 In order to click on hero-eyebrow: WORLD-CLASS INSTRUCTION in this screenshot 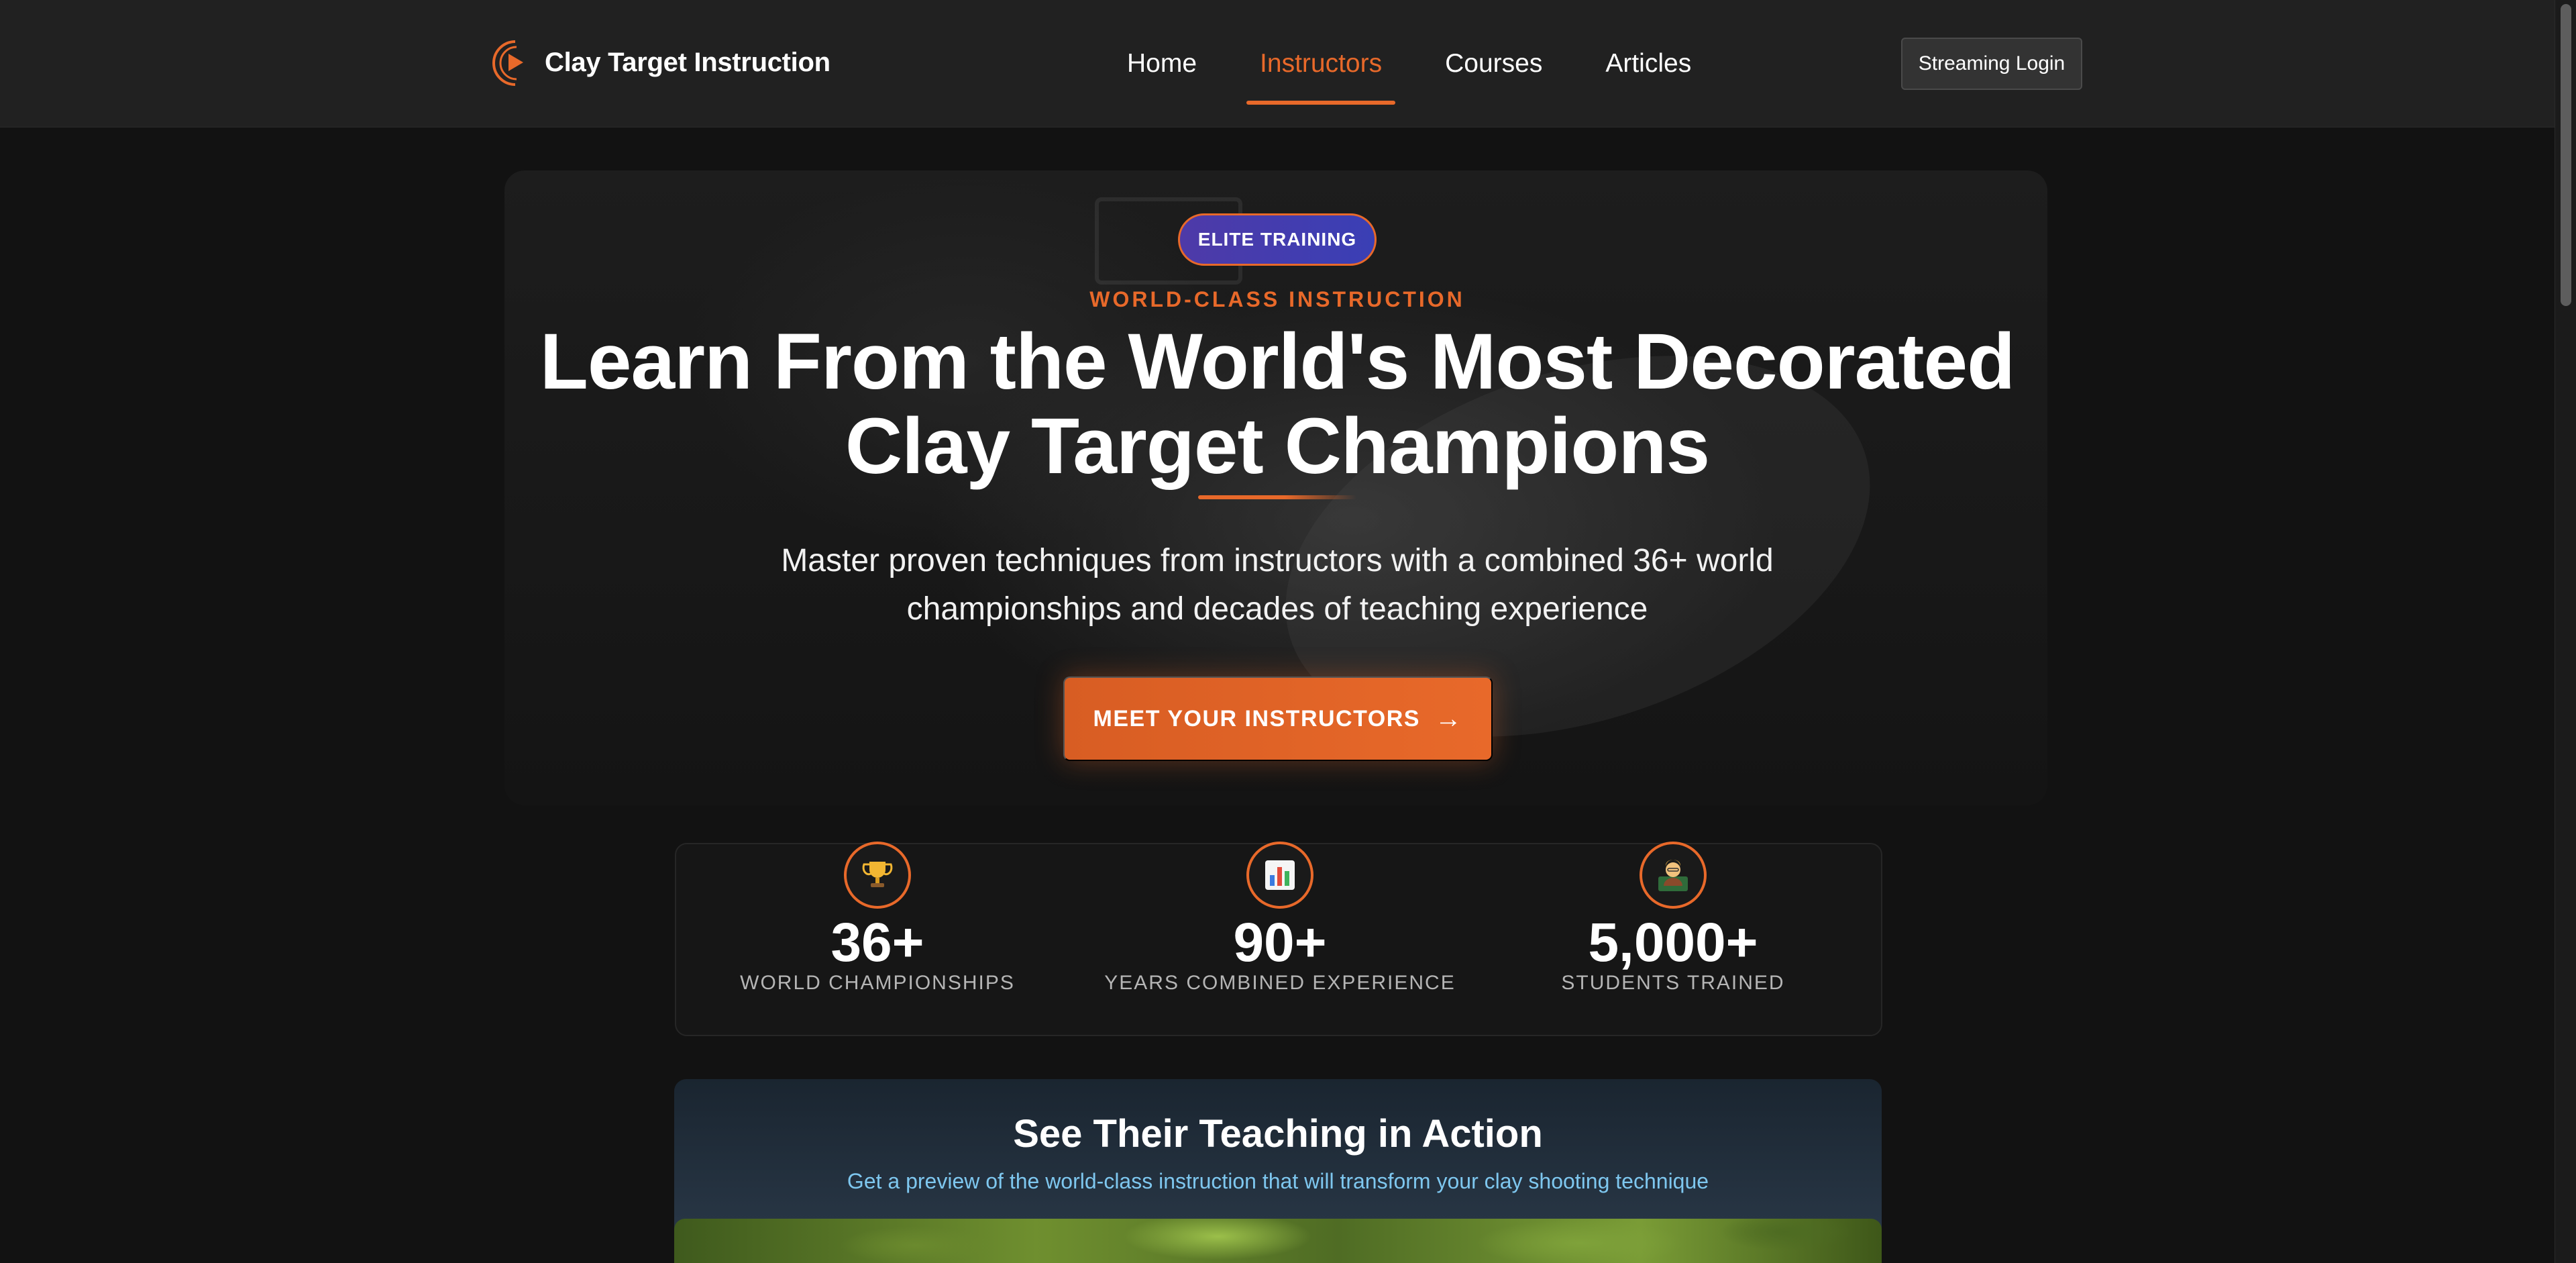, I will do `click(1277, 299)`.